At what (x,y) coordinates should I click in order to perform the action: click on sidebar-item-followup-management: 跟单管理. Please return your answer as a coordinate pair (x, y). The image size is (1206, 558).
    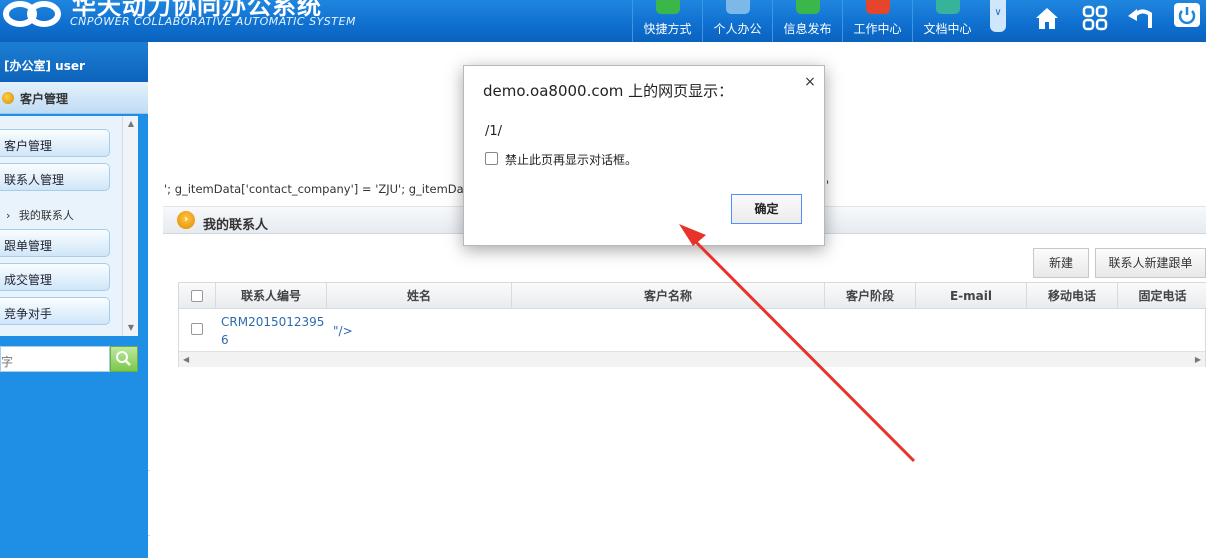
    Looking at the image, I should click on (55, 243).